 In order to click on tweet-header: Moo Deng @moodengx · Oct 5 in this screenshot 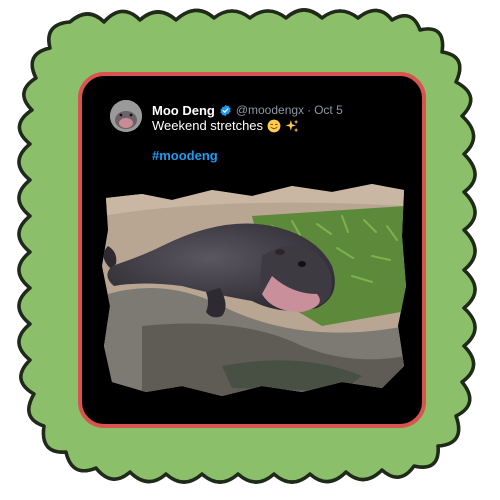, I will do `click(247, 110)`.